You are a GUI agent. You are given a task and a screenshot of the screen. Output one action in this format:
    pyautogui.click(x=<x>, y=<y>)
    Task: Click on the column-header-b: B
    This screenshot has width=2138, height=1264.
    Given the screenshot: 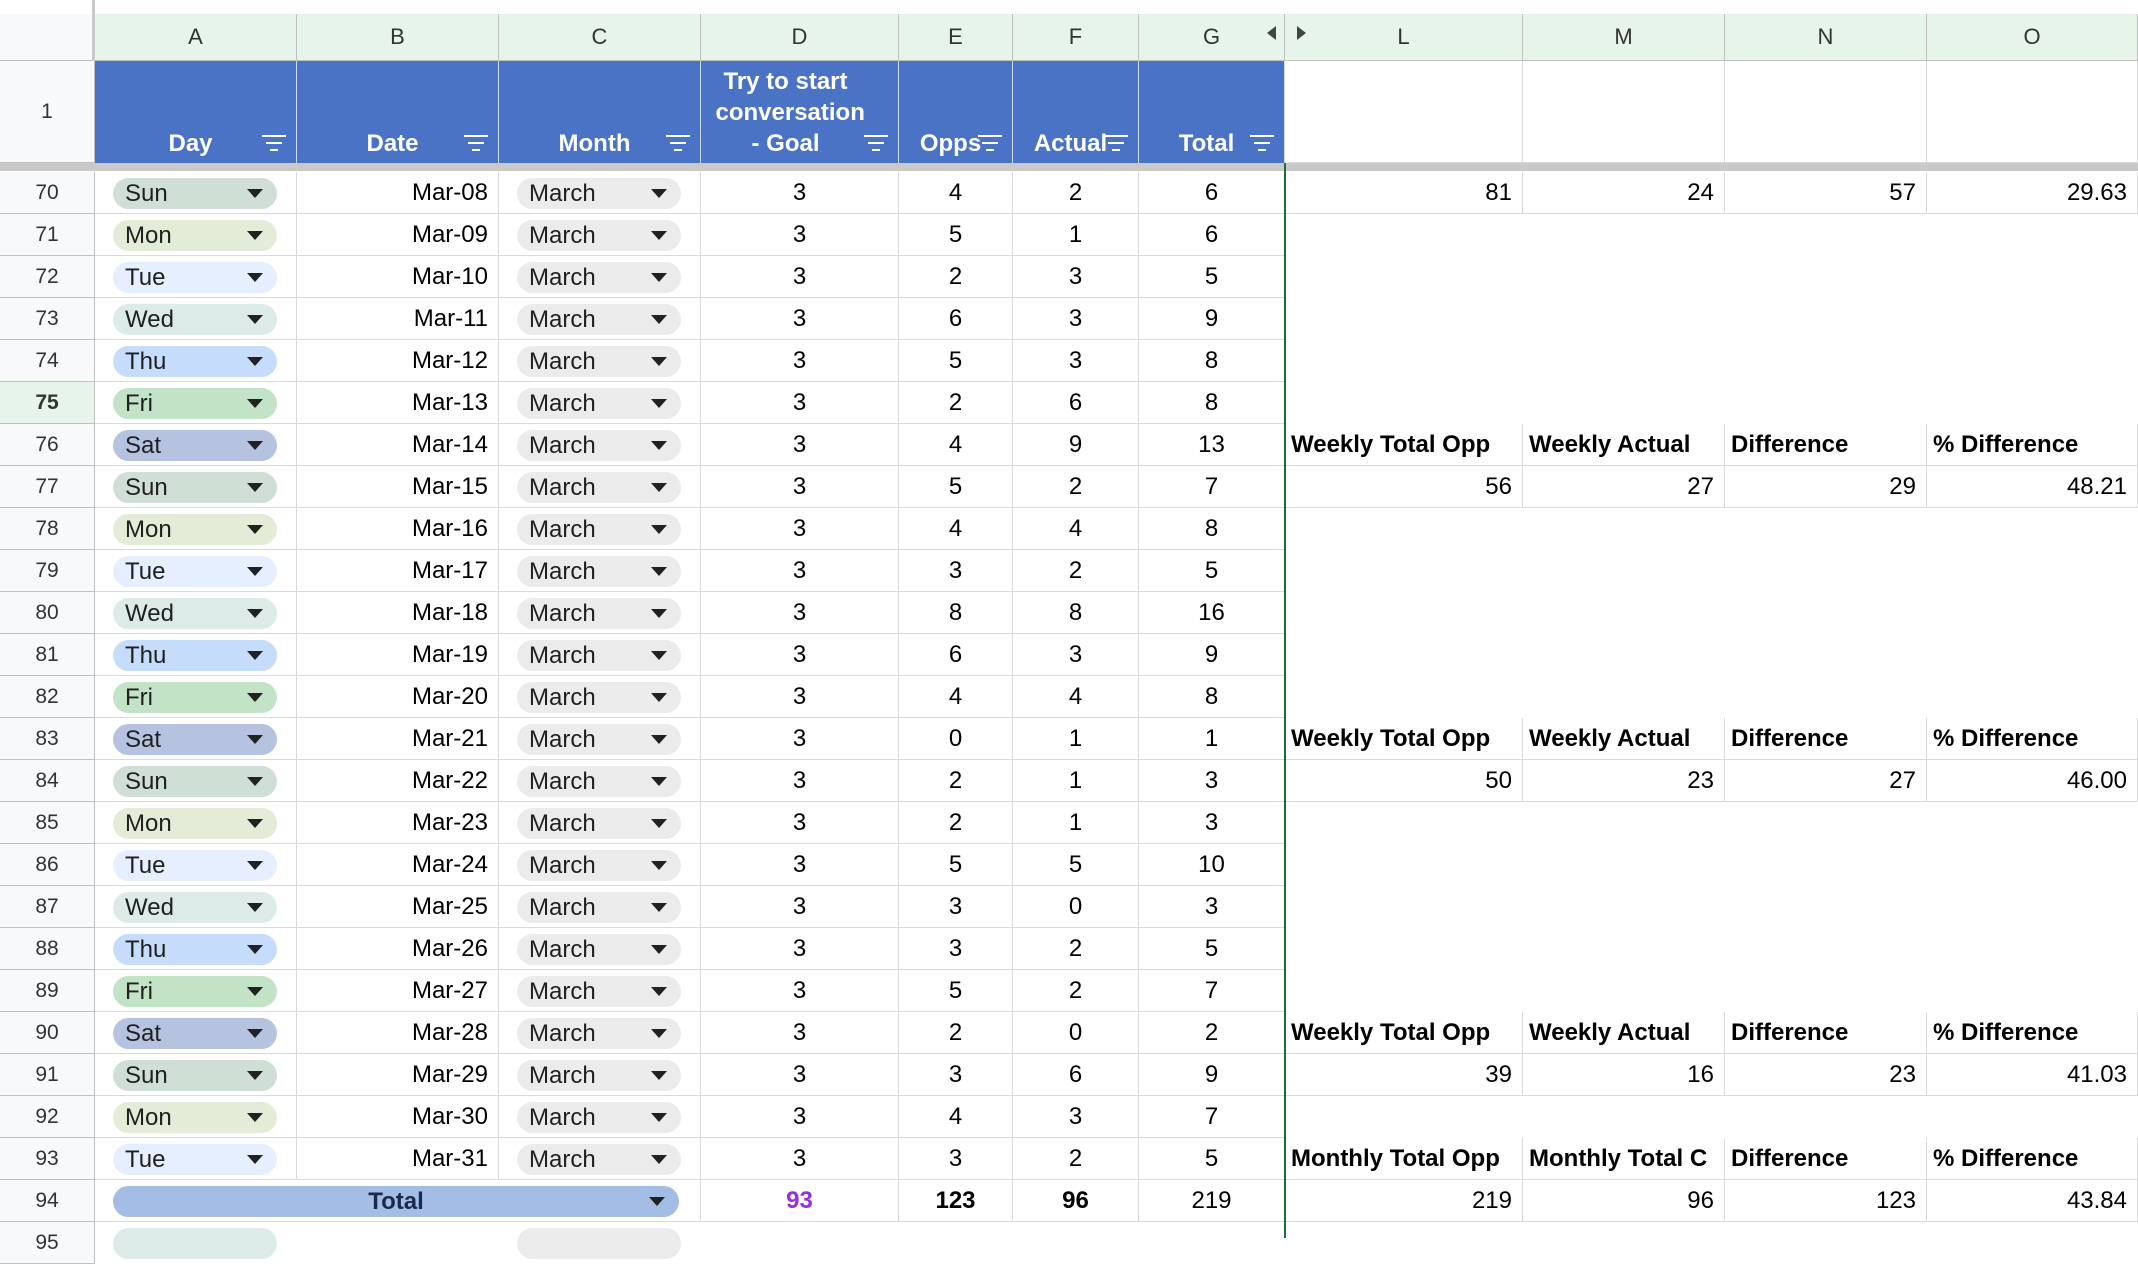 What is the action you would take?
    pyautogui.click(x=398, y=37)
    